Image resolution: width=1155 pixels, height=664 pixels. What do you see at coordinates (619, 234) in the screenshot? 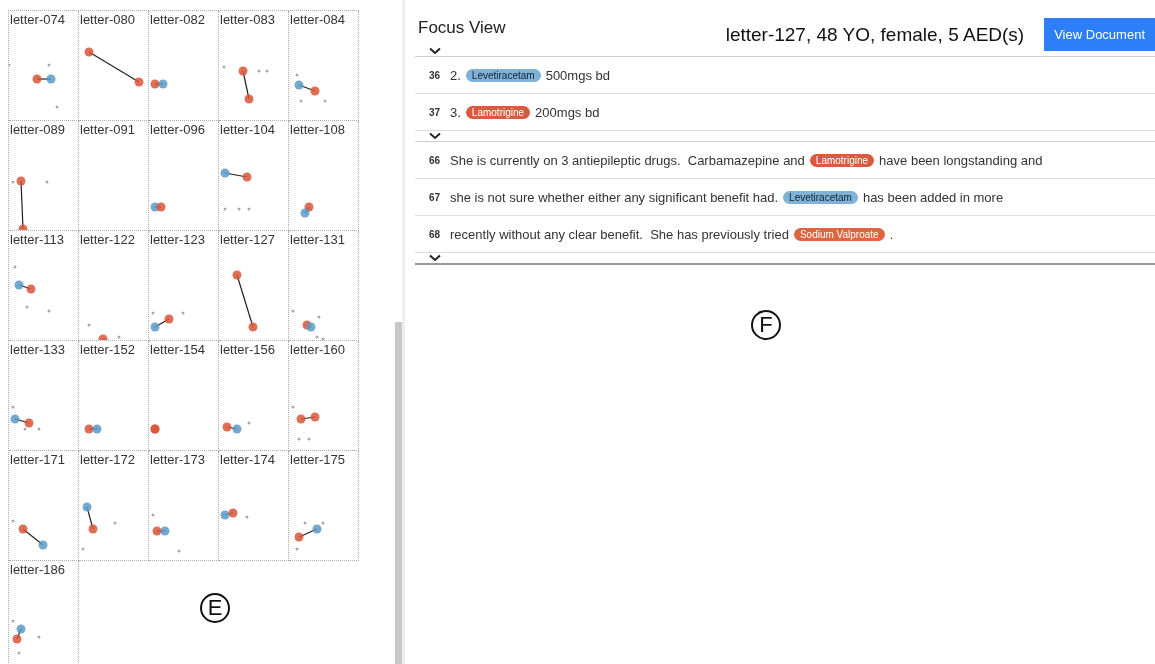
I see `line-text: recently without any clear benefit. She has previously tried` at bounding box center [619, 234].